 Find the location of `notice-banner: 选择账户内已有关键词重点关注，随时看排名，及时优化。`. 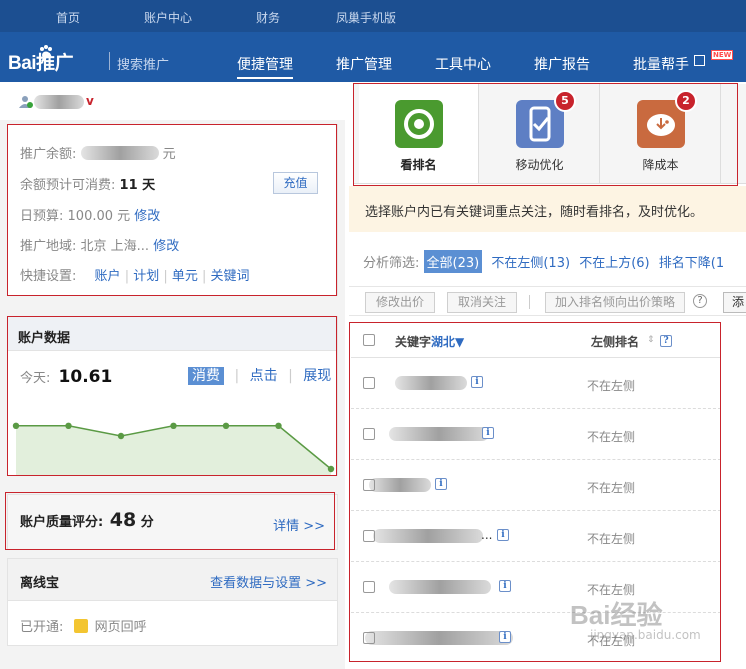

notice-banner: 选择账户内已有关键词重点关注，随时看排名，及时优化。 is located at coordinates (547, 209).